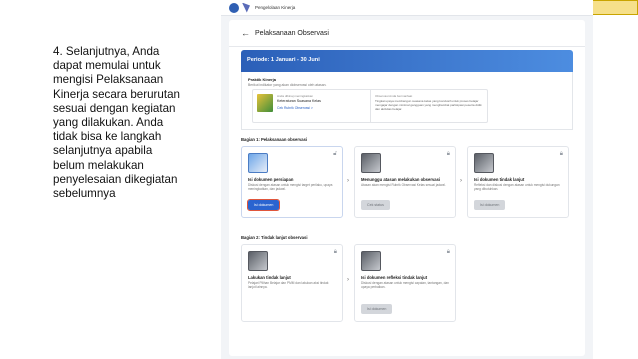 This screenshot has width=638, height=359. Describe the element at coordinates (335, 154) in the screenshot. I see `lock-icon: 🔓︎` at that location.